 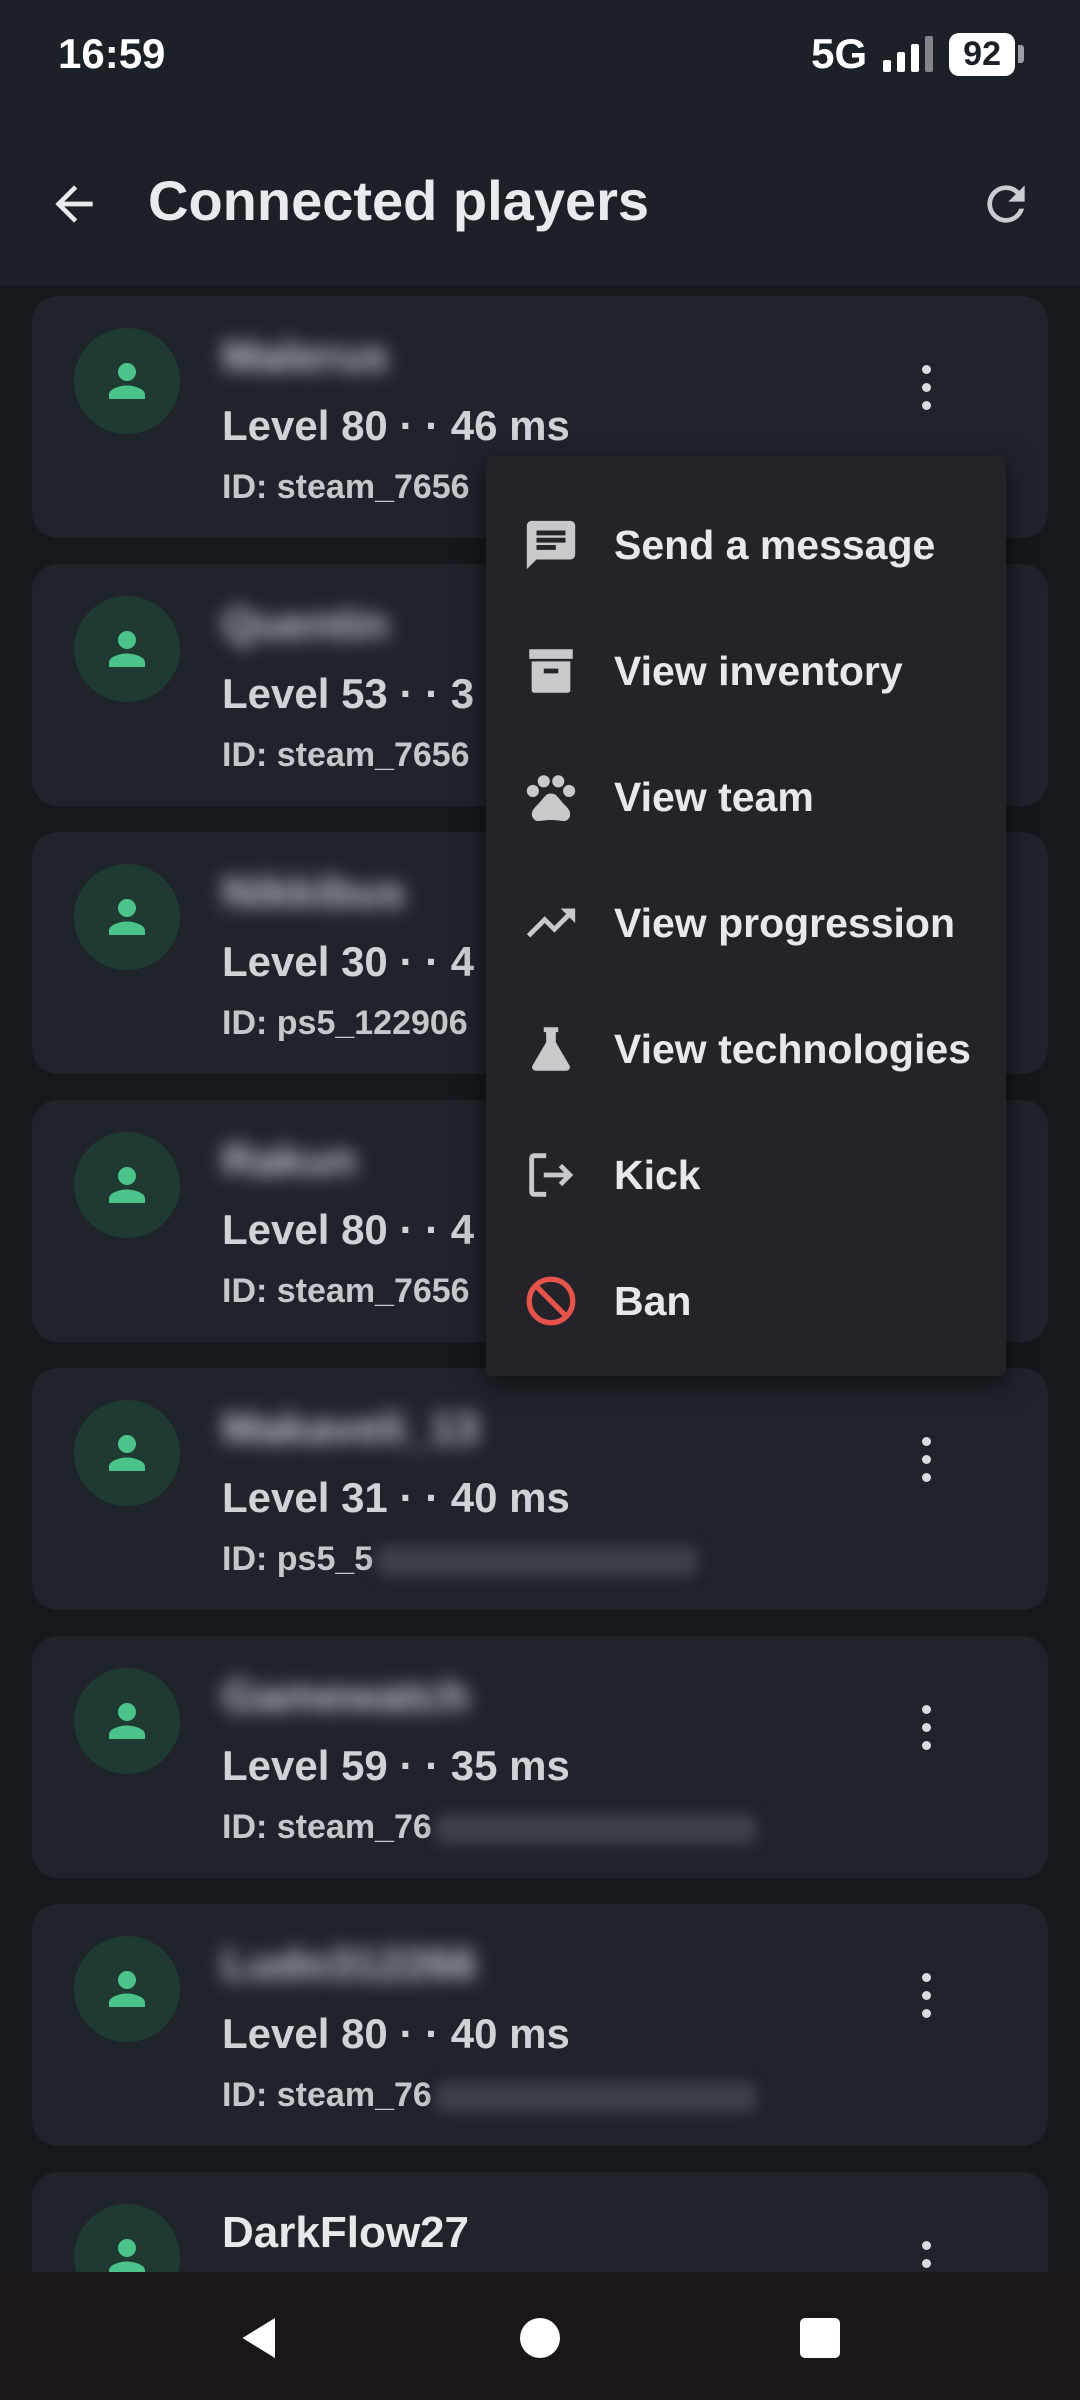 I want to click on nav-back-icon, so click(x=260, y=2338).